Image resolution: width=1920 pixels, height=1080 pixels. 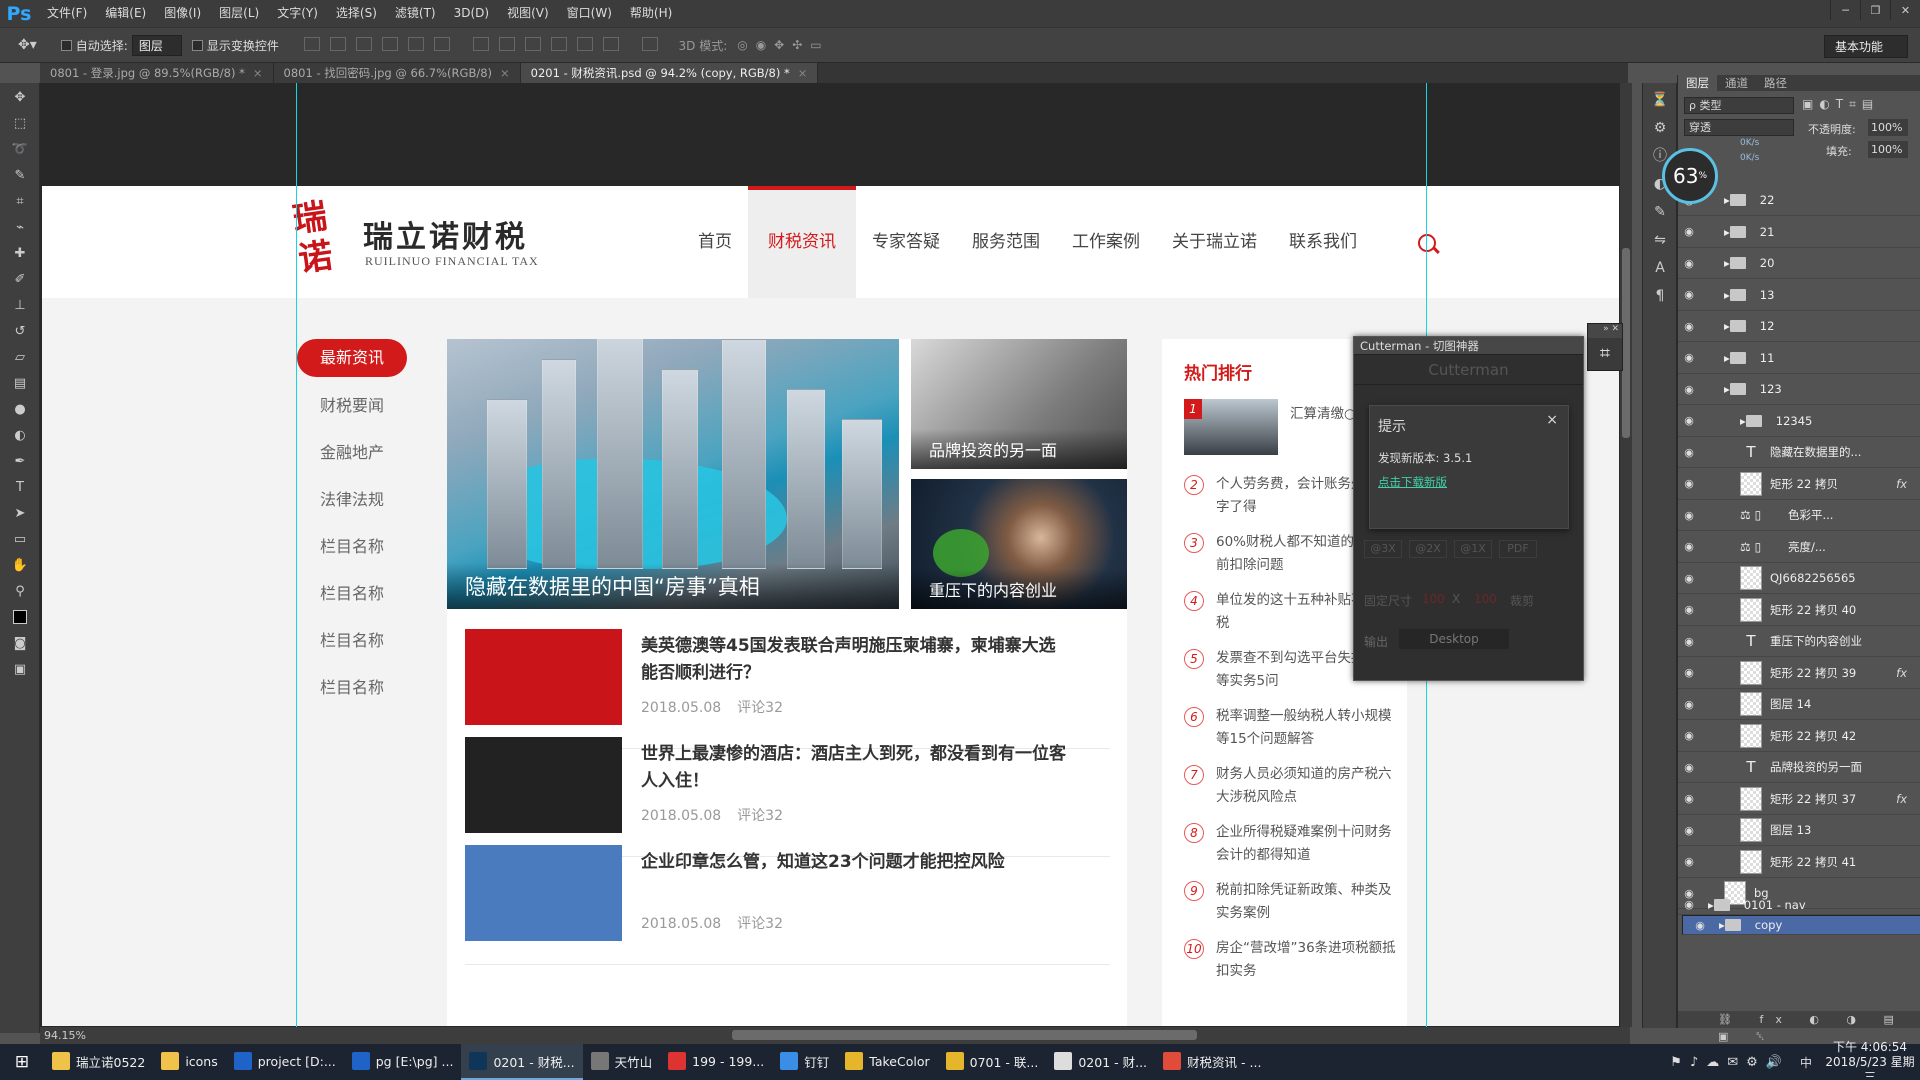 I want to click on gradient-tool-icon: ▤, so click(x=20, y=383).